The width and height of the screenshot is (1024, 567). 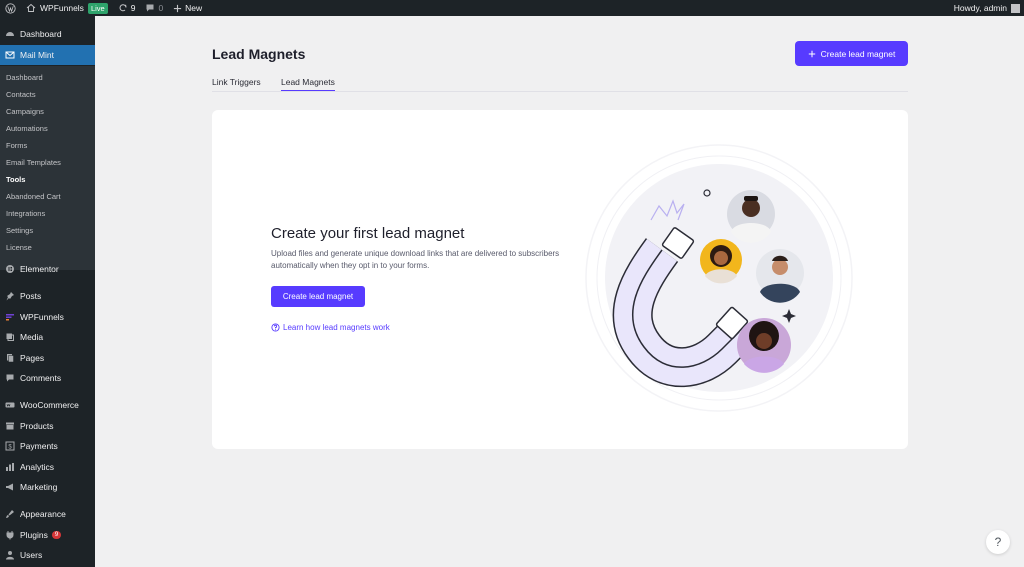 I want to click on menu-label: Analytics, so click(x=37, y=467).